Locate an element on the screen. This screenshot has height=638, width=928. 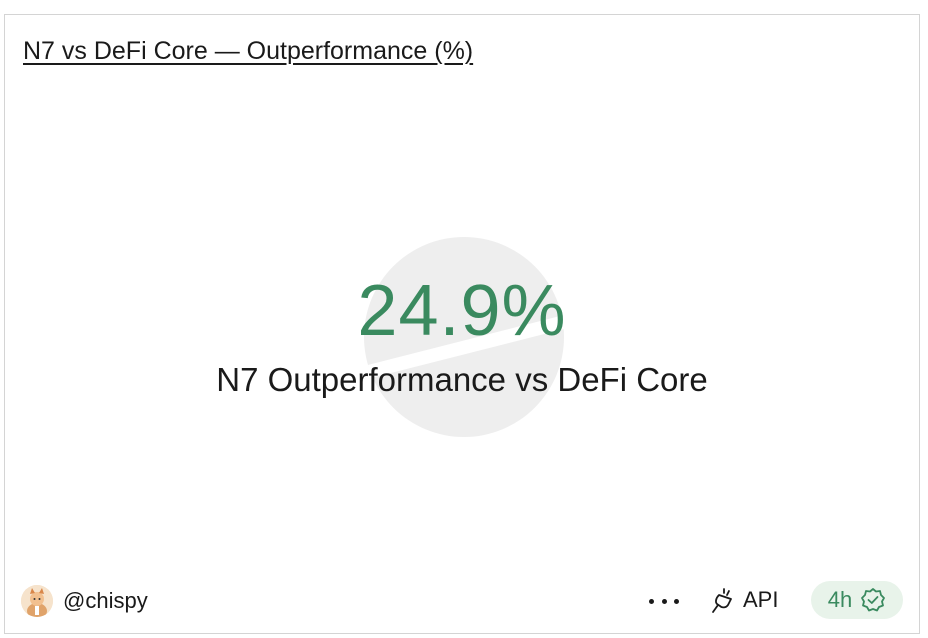
api-button: API is located at coordinates (743, 600).